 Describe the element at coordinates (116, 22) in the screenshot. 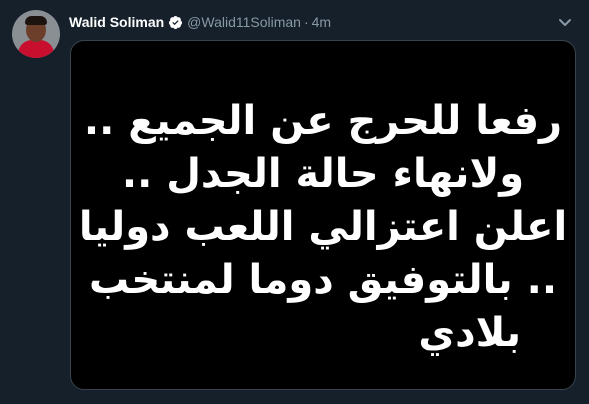

I see `display-name: Walid Soliman` at that location.